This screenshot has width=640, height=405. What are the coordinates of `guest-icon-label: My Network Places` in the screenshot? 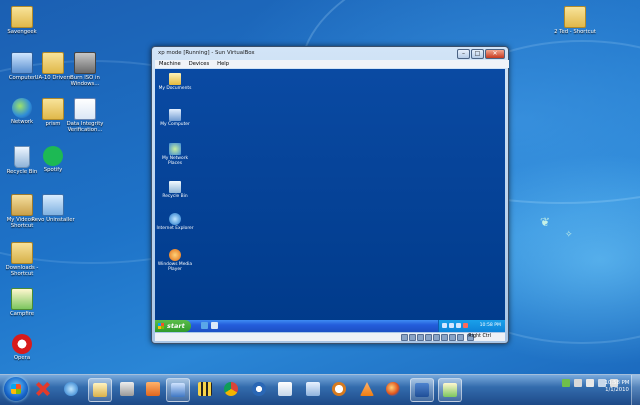 It's located at (175, 161).